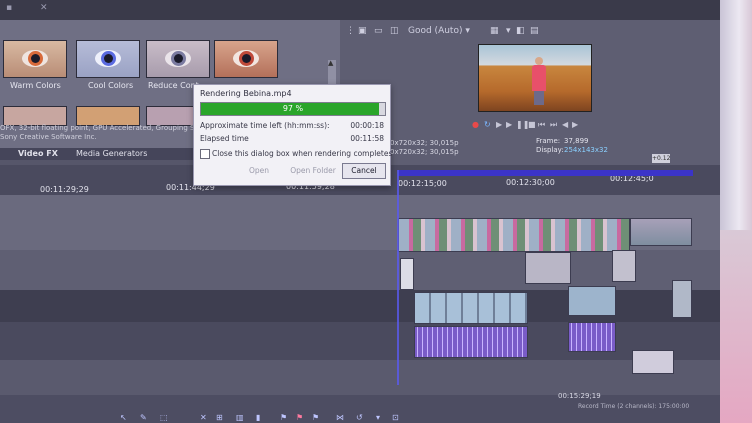 The width and height of the screenshot is (752, 423). Describe the element at coordinates (360, 10) in the screenshot. I see `top-menu-strip: ▪ ✕` at that location.